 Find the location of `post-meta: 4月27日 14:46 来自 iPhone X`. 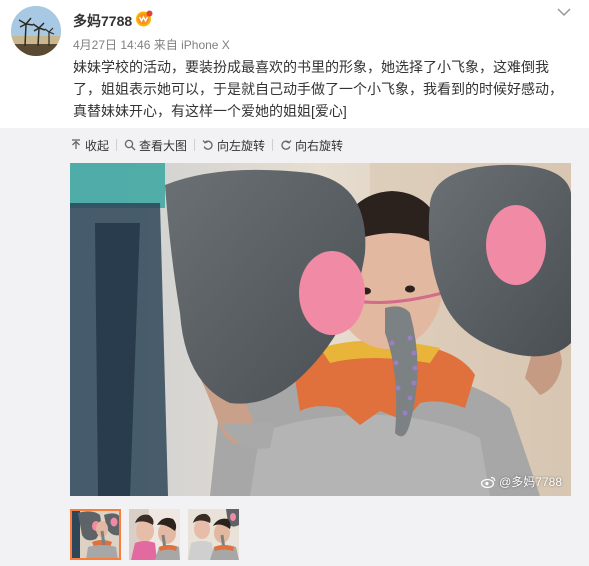

post-meta: 4月27日 14:46 来自 iPhone X is located at coordinates (151, 44).